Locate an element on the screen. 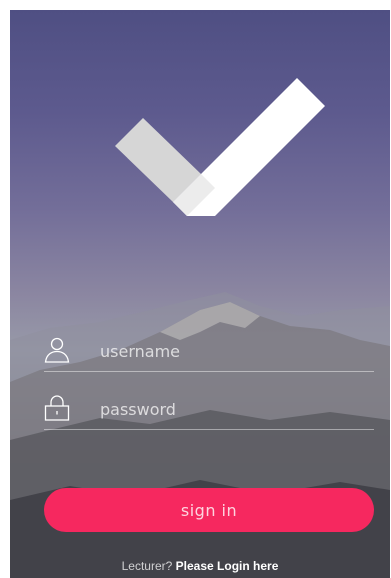  lecturer-question: Lecturer? is located at coordinates (147, 566).